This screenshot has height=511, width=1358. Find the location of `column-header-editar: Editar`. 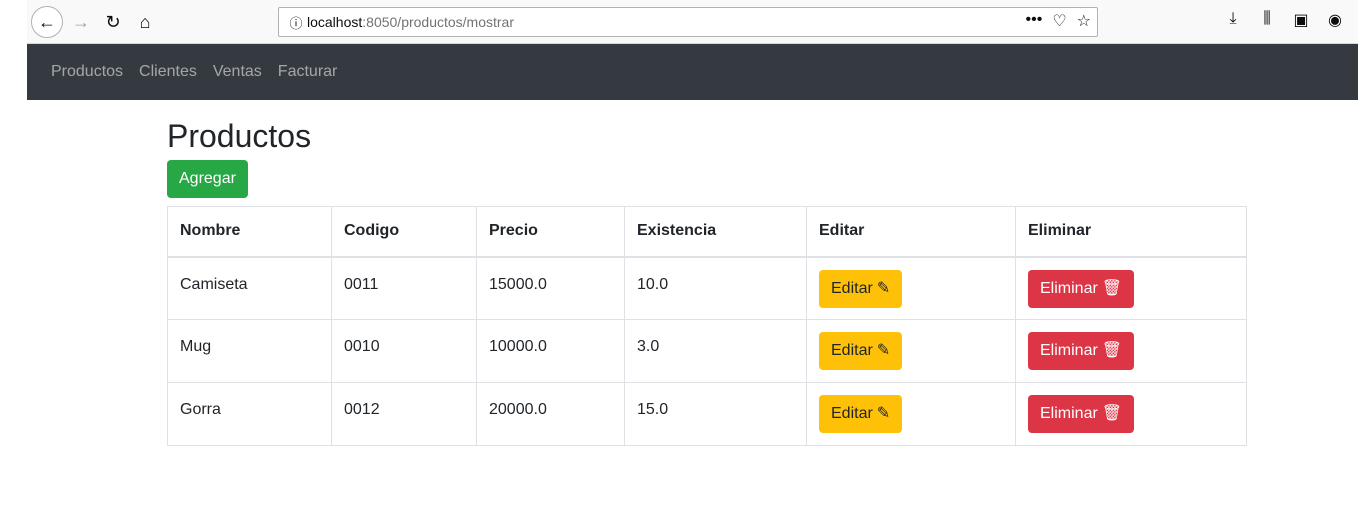

column-header-editar: Editar is located at coordinates (911, 232).